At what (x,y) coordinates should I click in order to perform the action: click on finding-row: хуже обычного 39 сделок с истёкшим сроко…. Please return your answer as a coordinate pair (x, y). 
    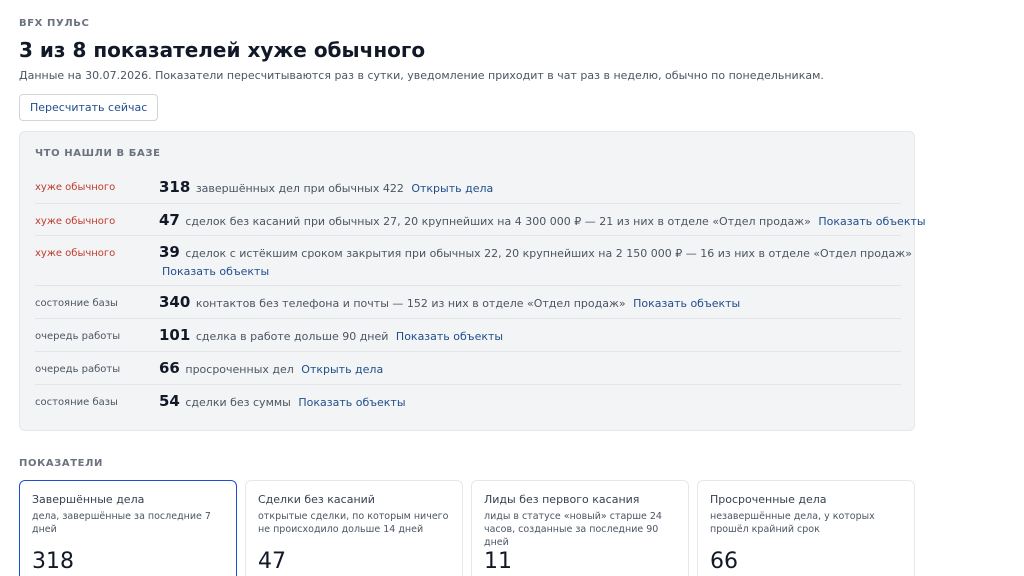
    Looking at the image, I should click on (473, 261).